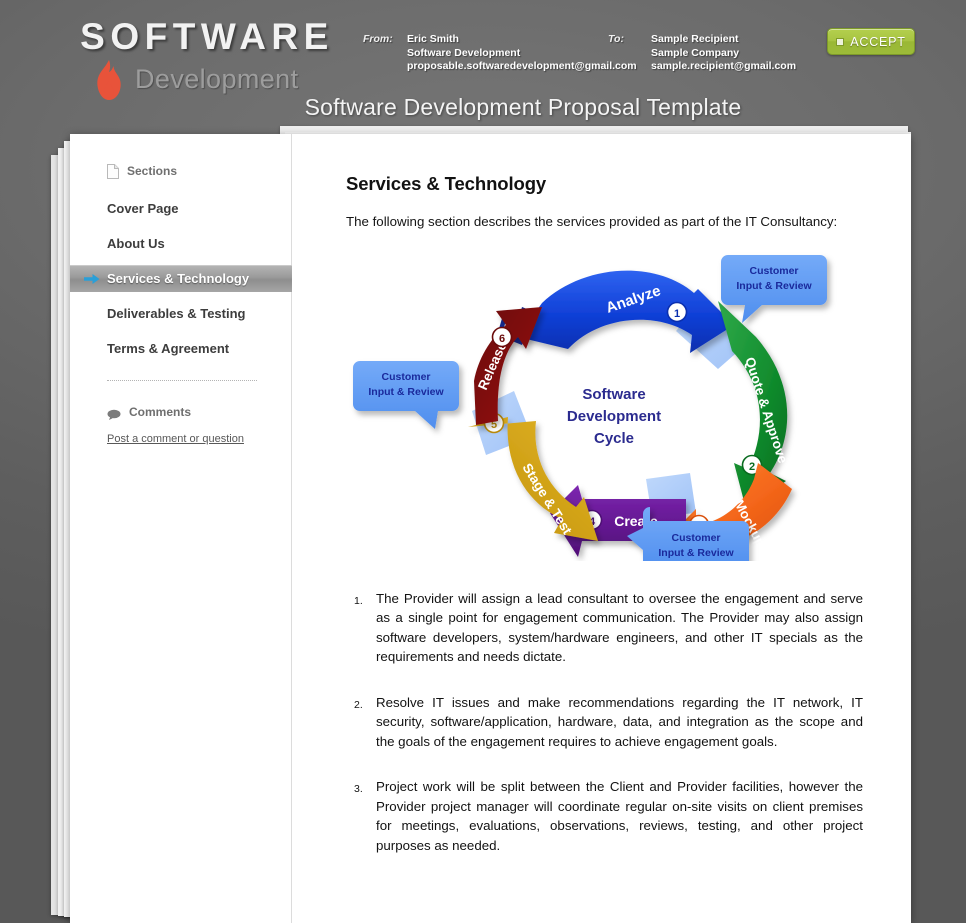 The height and width of the screenshot is (923, 966). What do you see at coordinates (175, 439) in the screenshot?
I see `post-comment-link: Post a comment or question` at bounding box center [175, 439].